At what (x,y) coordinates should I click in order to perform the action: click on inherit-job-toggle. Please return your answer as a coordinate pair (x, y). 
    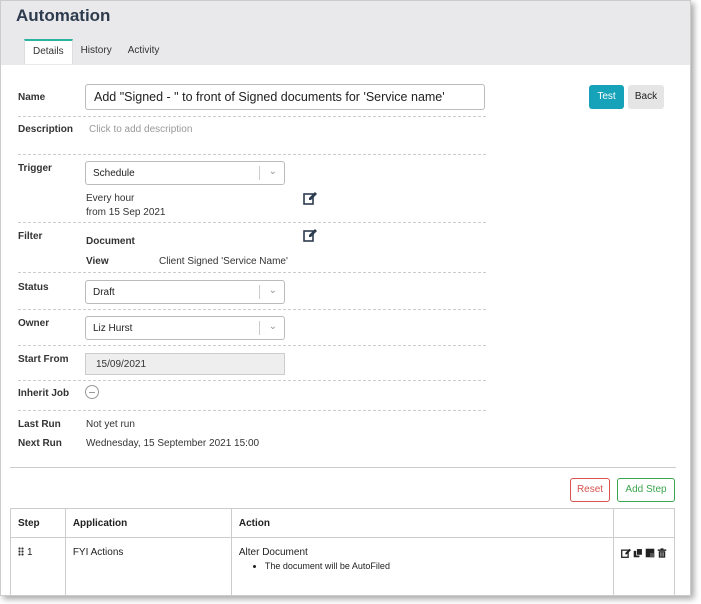
    Looking at the image, I should click on (92, 392).